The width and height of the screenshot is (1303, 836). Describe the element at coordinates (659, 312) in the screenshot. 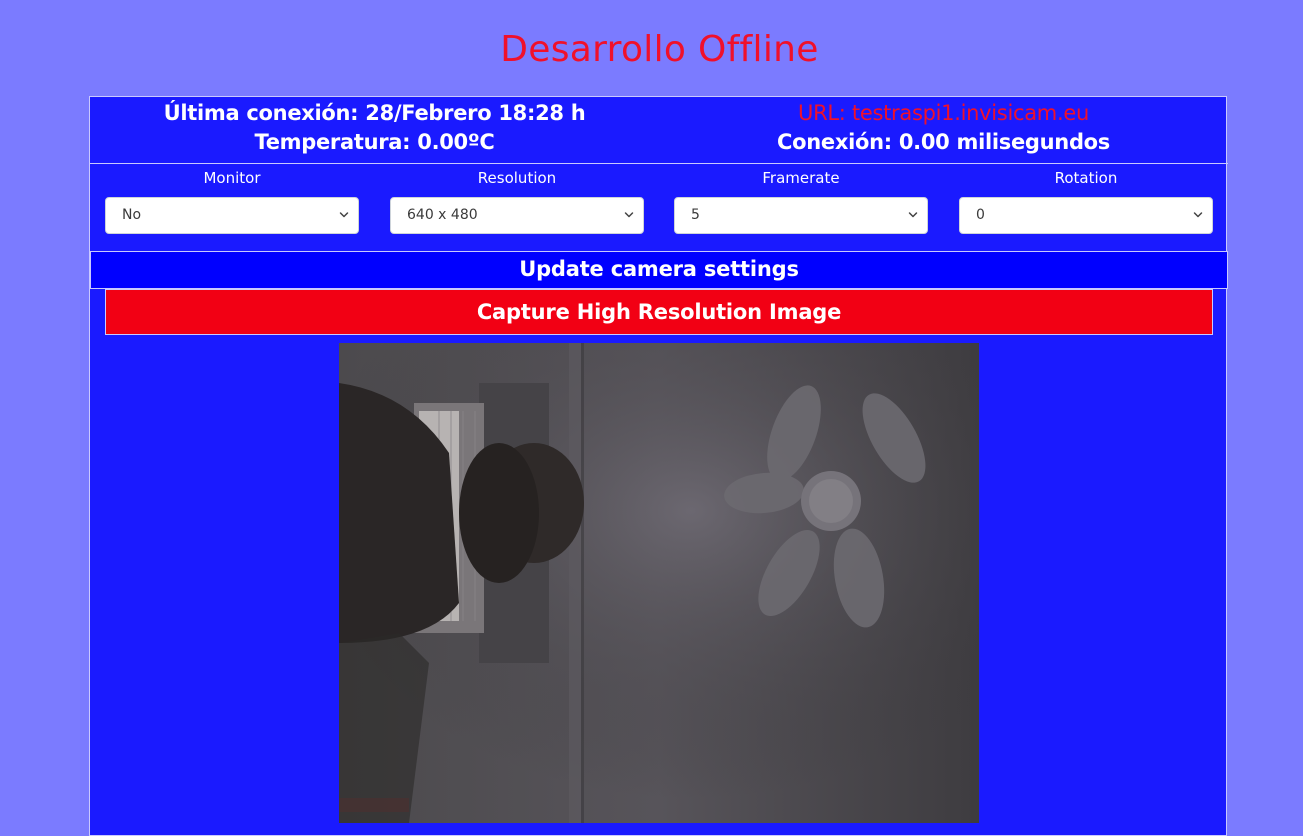

I see `capture-high-resolution-button: Capture High Resolution Image` at that location.